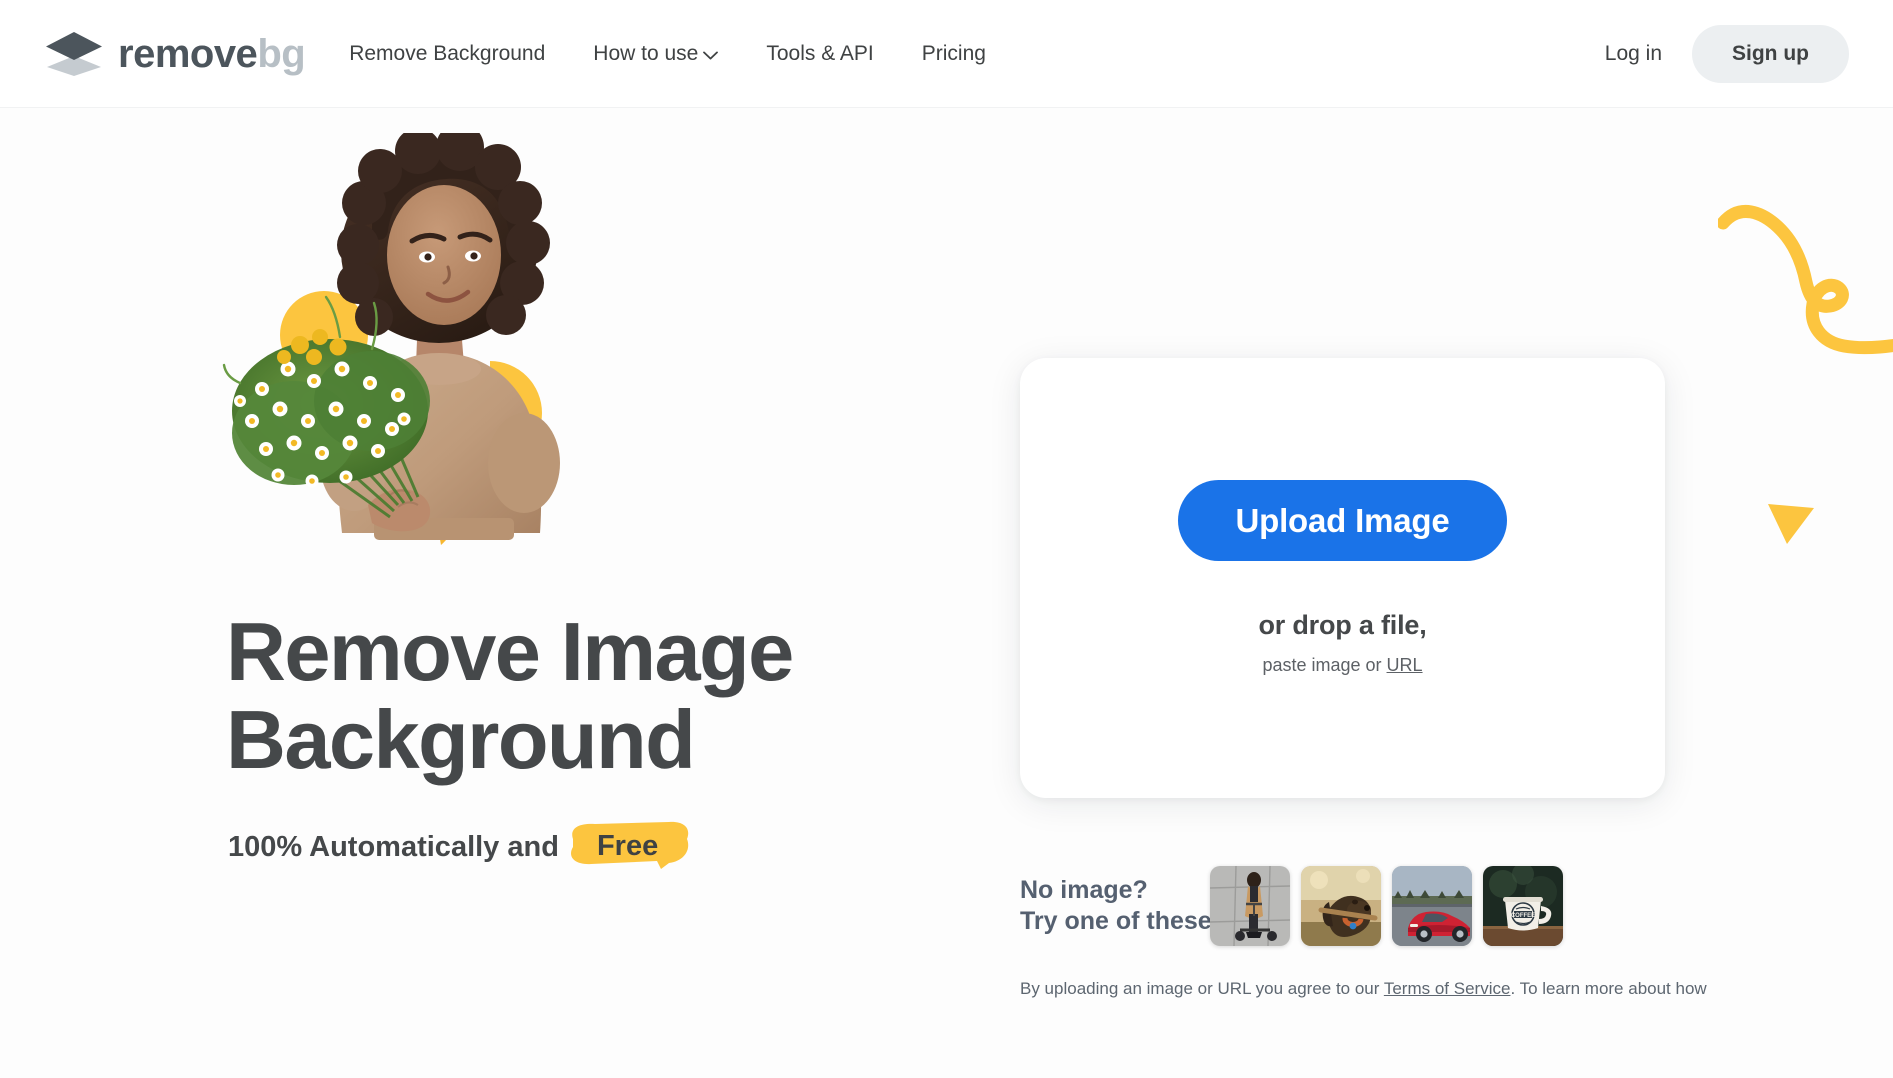 Image resolution: width=1893 pixels, height=1078 pixels. What do you see at coordinates (1405, 665) in the screenshot?
I see `url-link: URL` at bounding box center [1405, 665].